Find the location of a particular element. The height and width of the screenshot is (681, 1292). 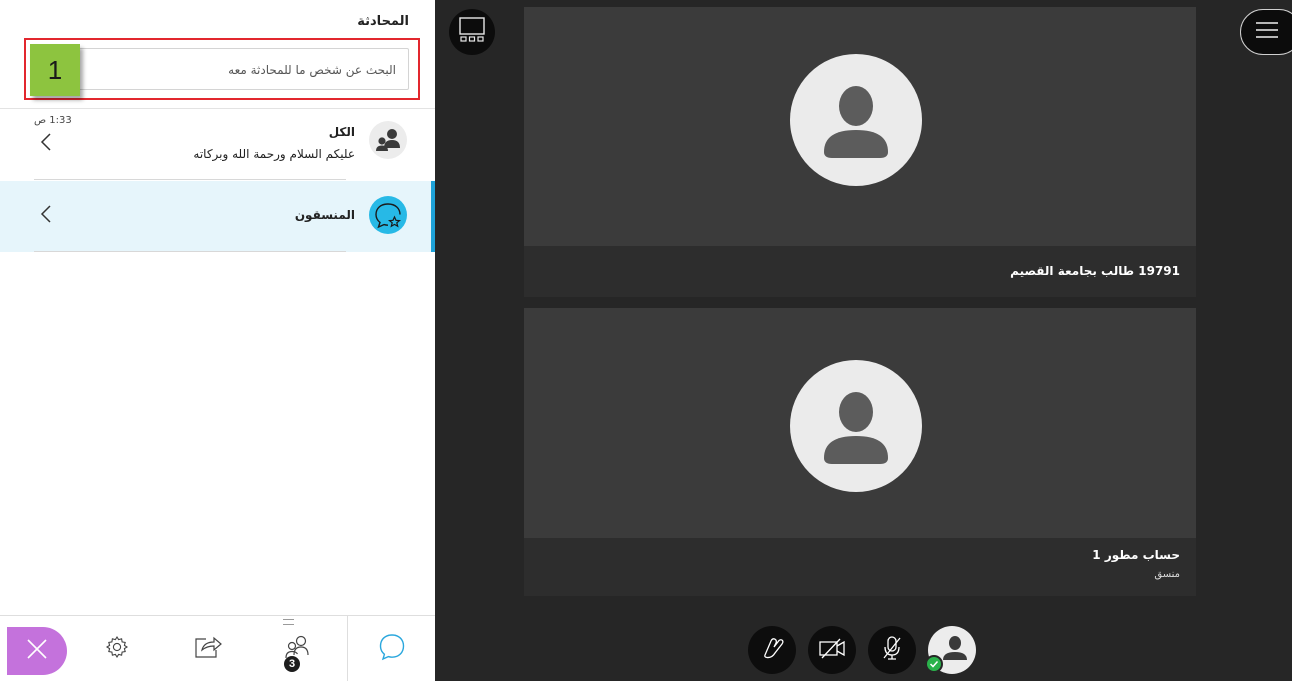

group-avatar-icon is located at coordinates (388, 140).